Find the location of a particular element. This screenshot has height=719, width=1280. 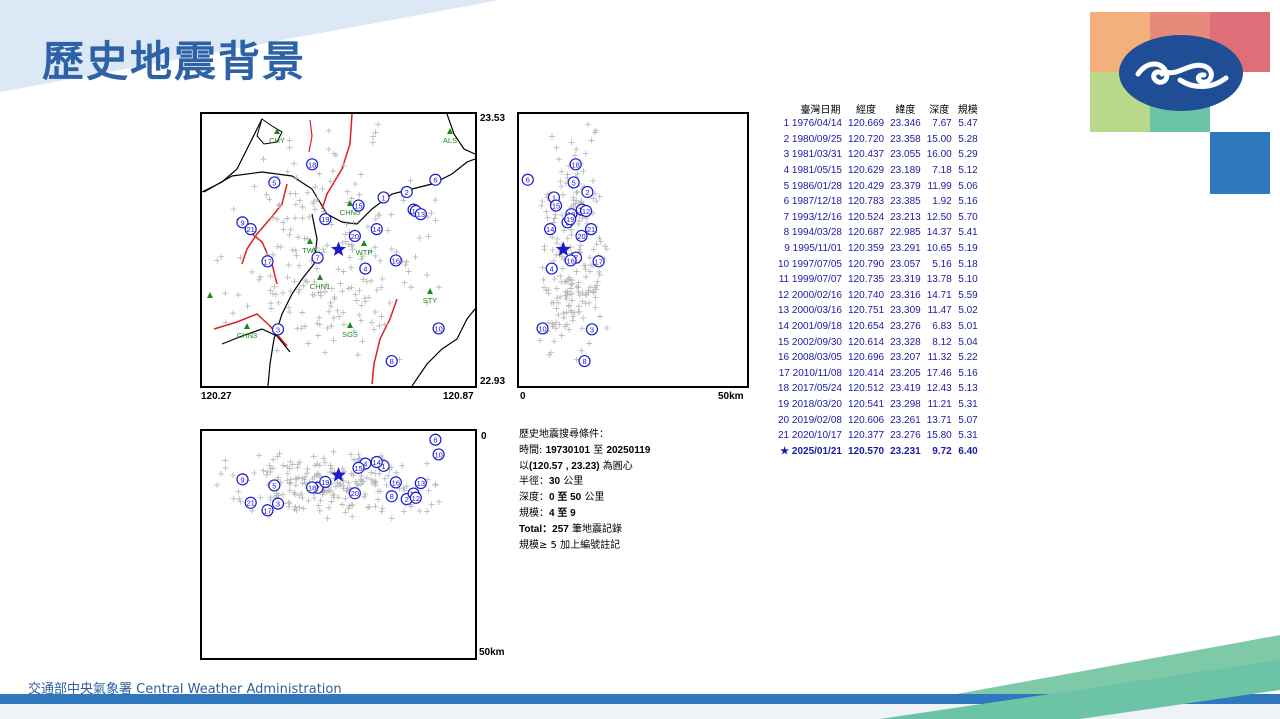

cell-lon: 120.414 is located at coordinates (866, 373).